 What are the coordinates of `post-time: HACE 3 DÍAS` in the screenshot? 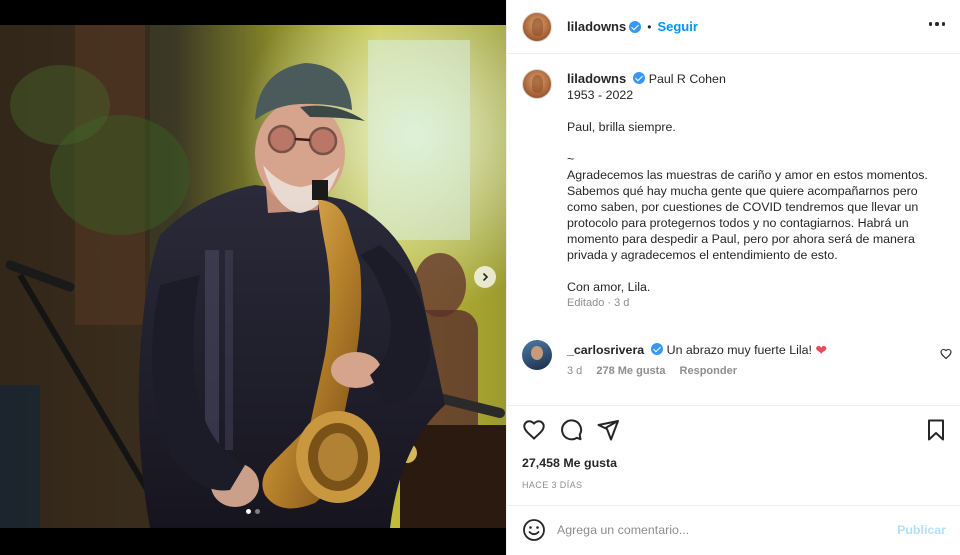 It's located at (552, 485).